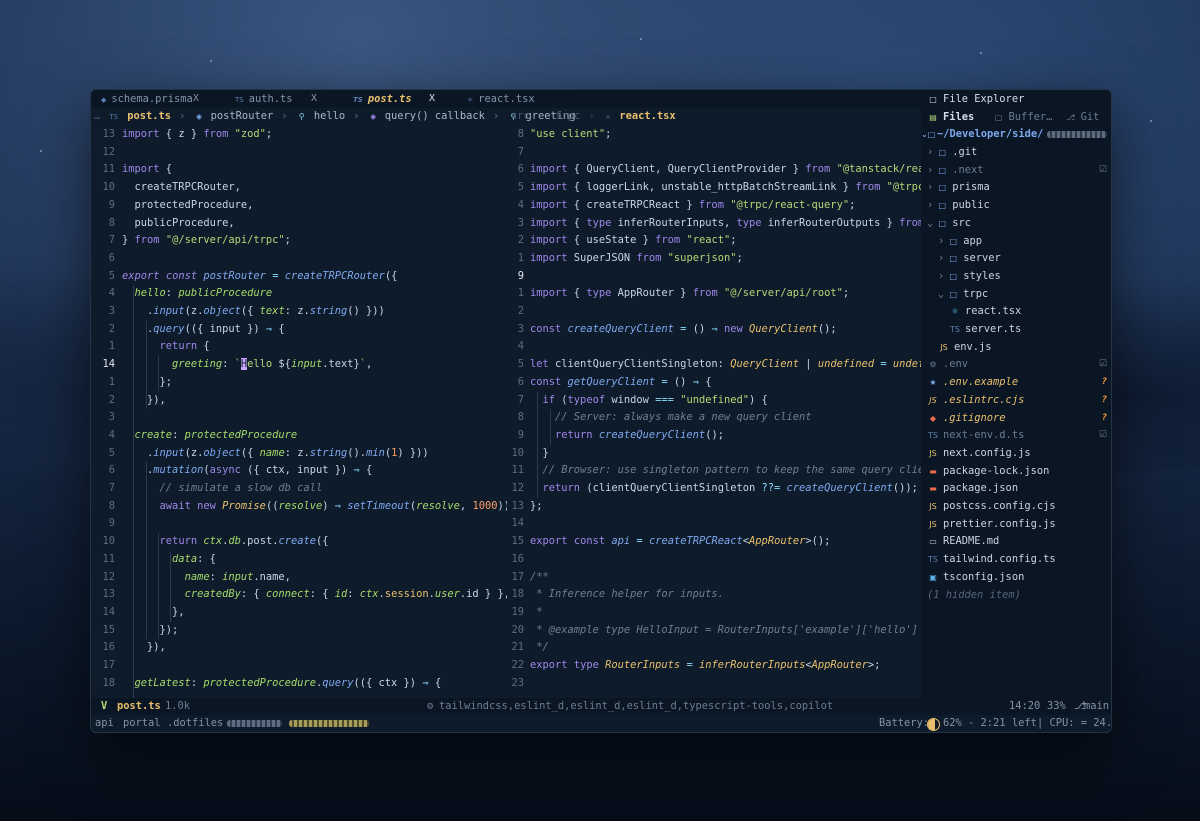 The image size is (1200, 821). What do you see at coordinates (1019, 206) in the screenshot?
I see `explorer-item: › □ public` at bounding box center [1019, 206].